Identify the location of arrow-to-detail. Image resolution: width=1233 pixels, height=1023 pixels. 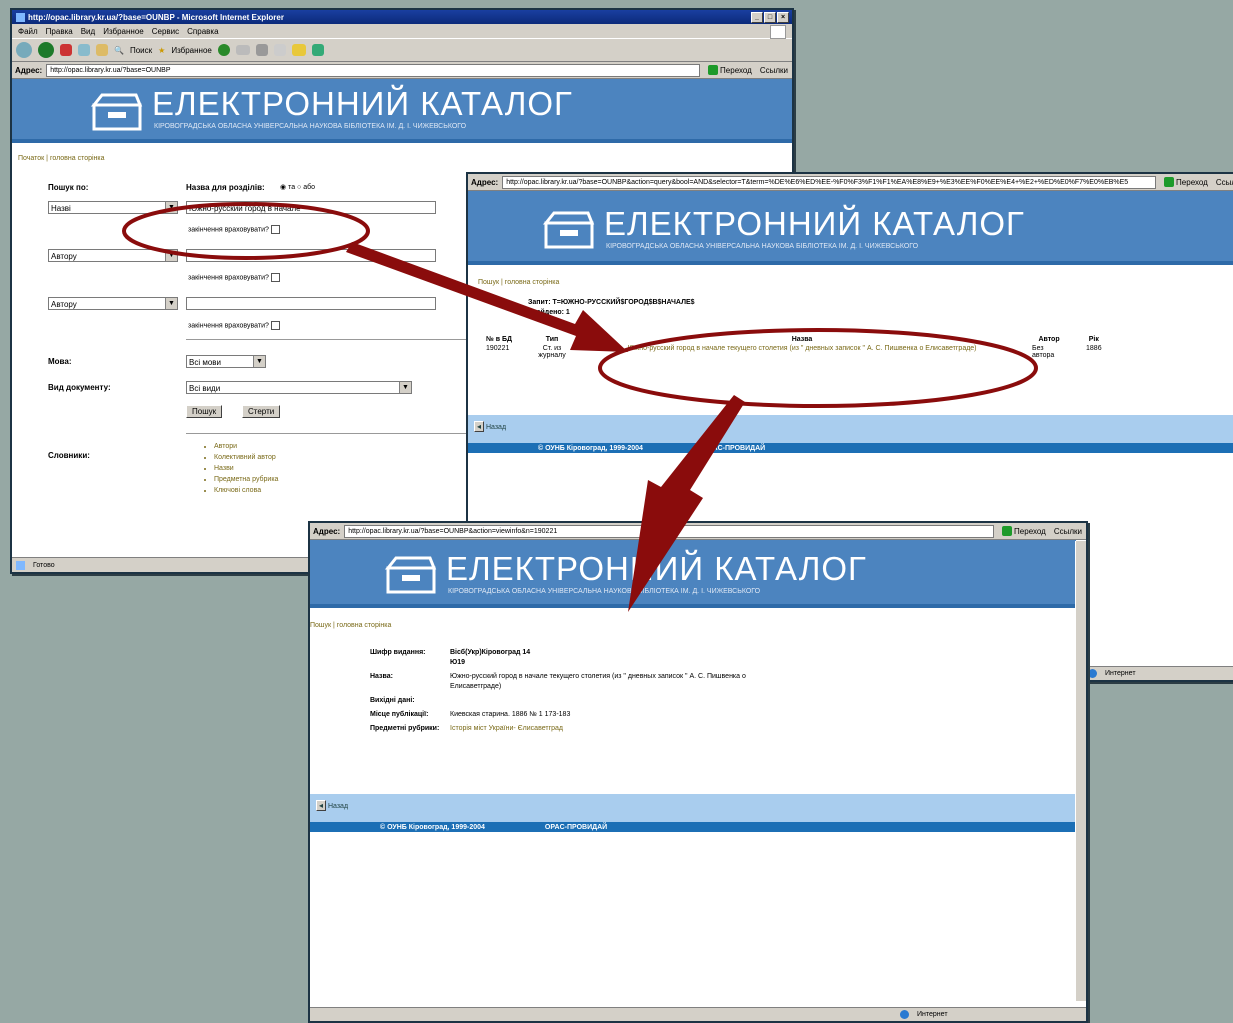
(686, 503).